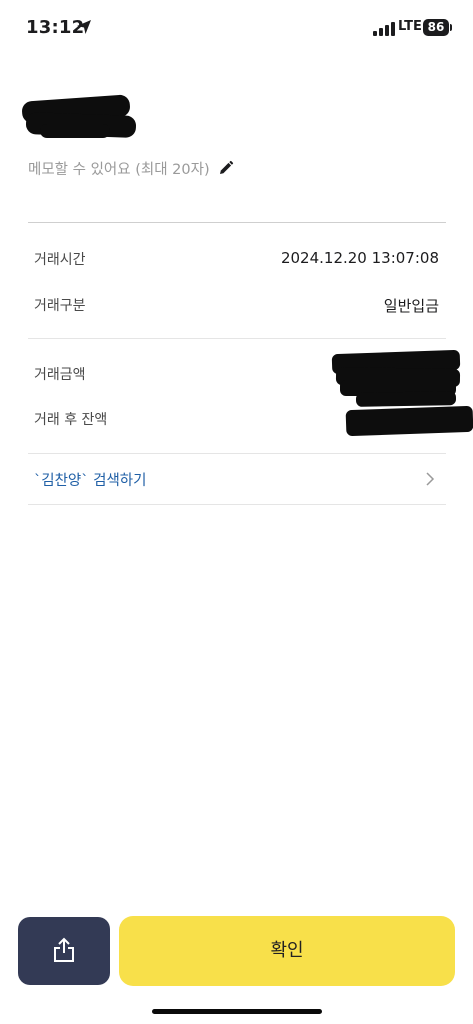 Image resolution: width=473 pixels, height=1024 pixels. What do you see at coordinates (237, 504) in the screenshot?
I see `search-divider` at bounding box center [237, 504].